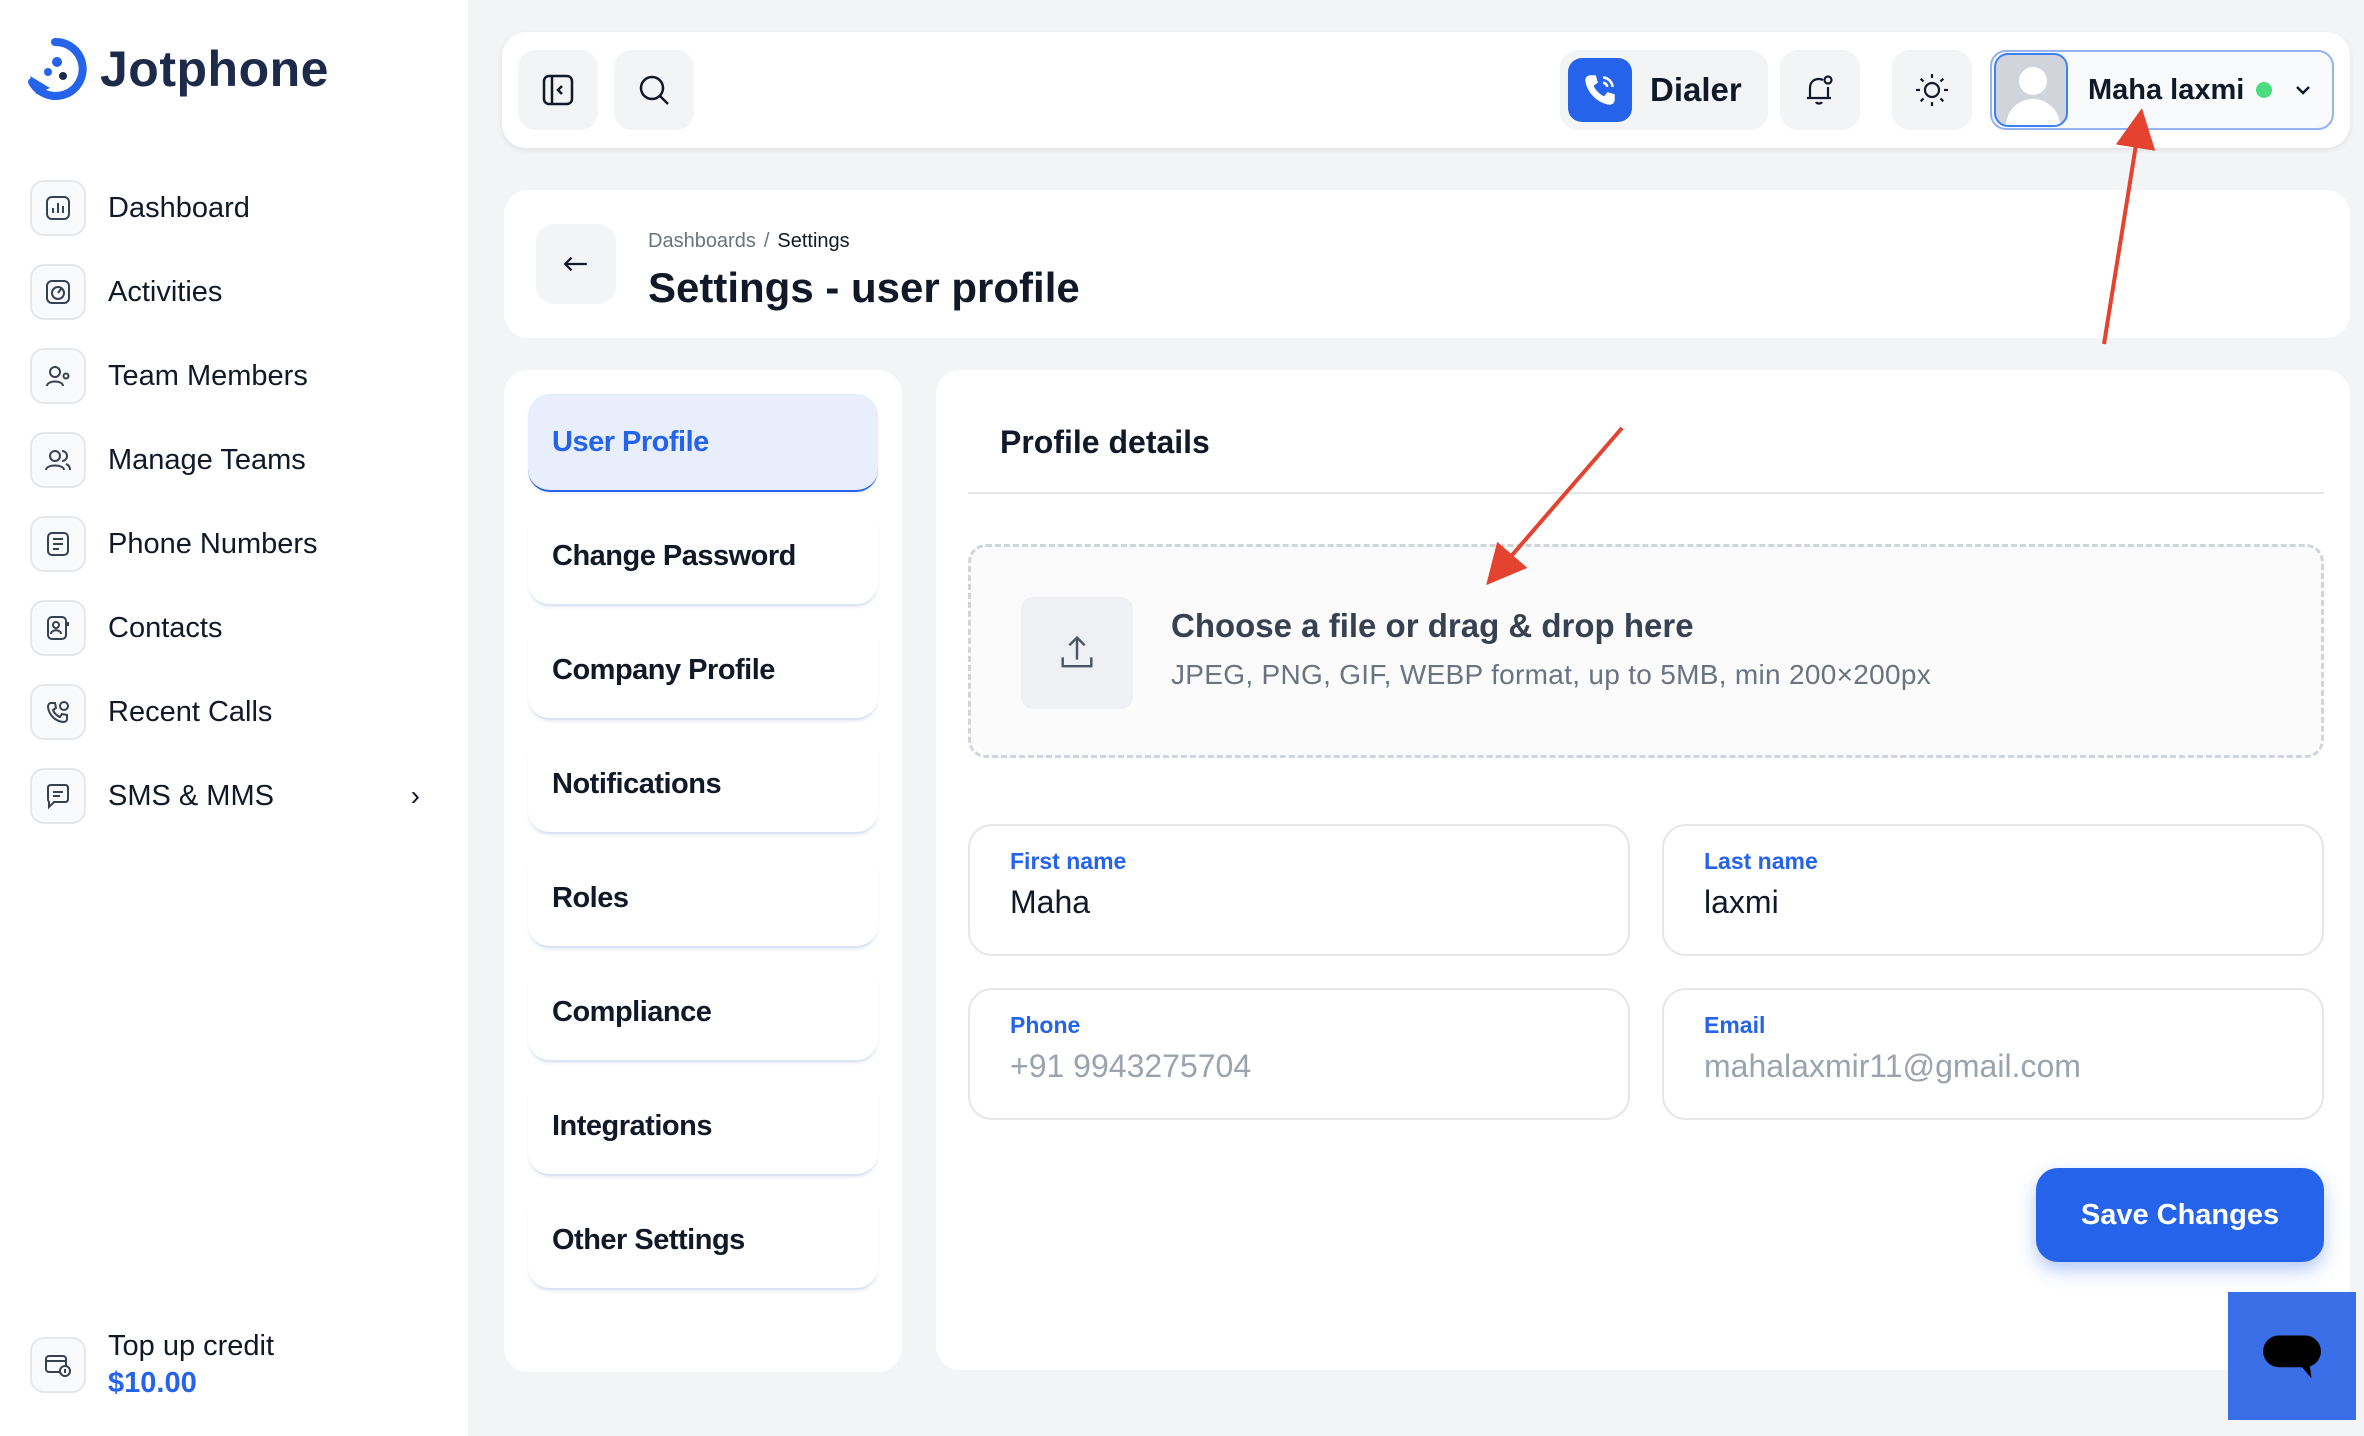 The image size is (2364, 1436). Describe the element at coordinates (1300, 902) in the screenshot. I see `first-name-input` at that location.